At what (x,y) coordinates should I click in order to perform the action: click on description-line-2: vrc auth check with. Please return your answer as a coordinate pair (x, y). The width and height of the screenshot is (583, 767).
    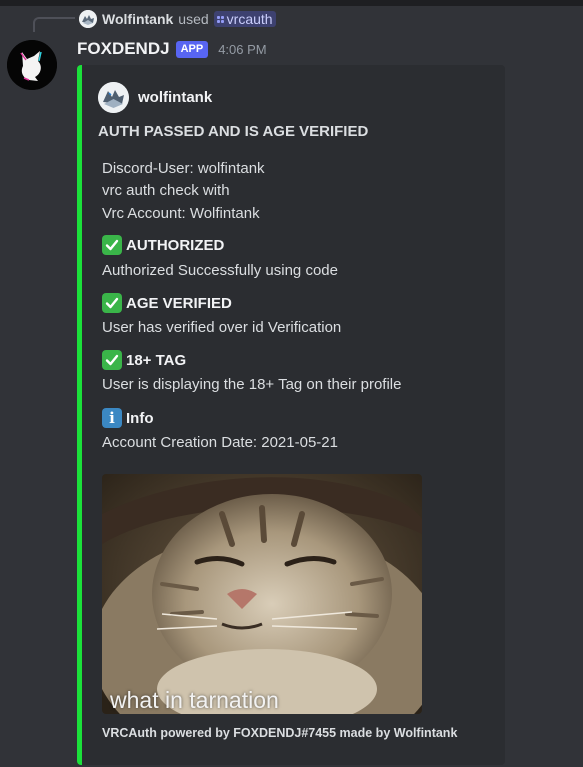
    Looking at the image, I should click on (166, 190).